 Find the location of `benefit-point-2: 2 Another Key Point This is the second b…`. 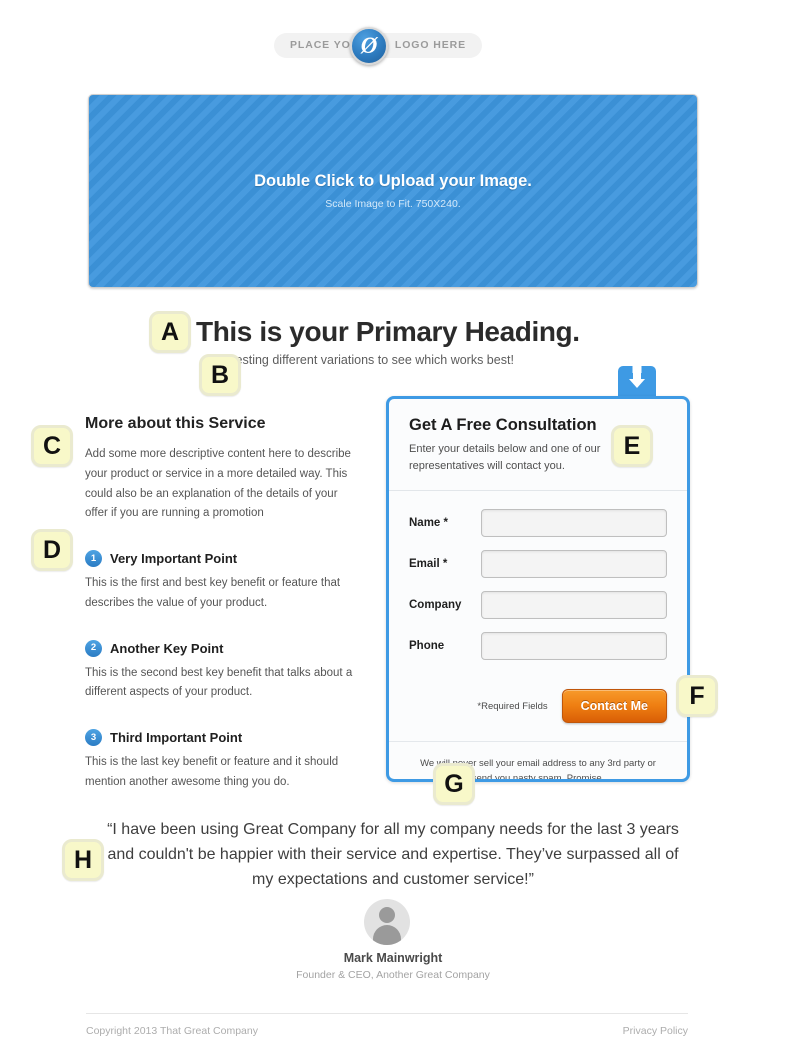

benefit-point-2: 2 Another Key Point This is the second b… is located at coordinates (220, 671).